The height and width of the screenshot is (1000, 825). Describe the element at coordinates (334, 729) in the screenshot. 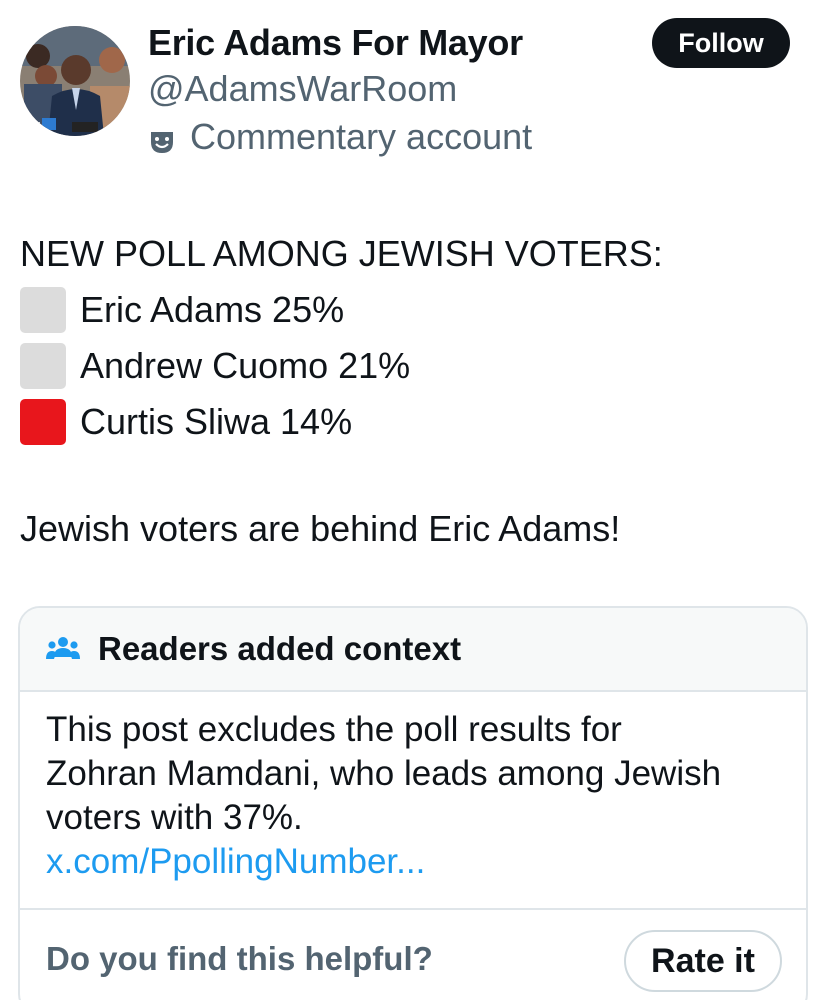

I see `note-text-line: This post excludes the poll results for` at that location.